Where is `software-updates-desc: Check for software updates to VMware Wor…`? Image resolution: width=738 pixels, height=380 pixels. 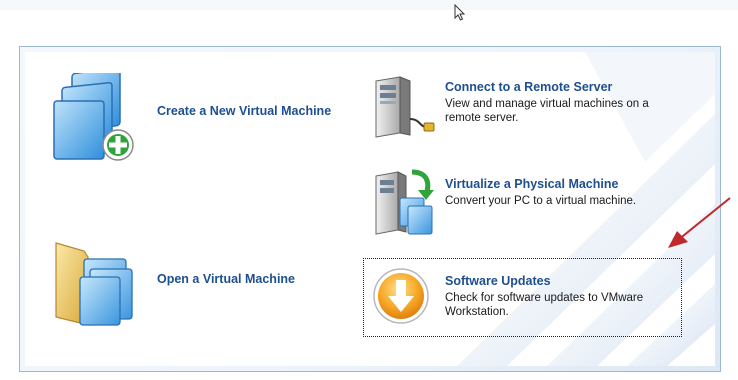
software-updates-desc: Check for software updates to VMware Wor… is located at coordinates (544, 305).